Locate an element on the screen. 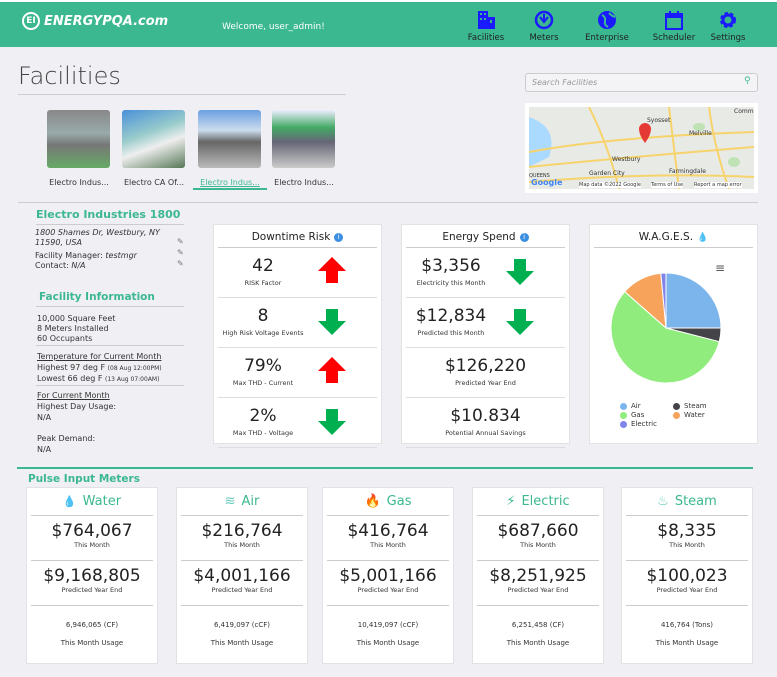 The width and height of the screenshot is (777, 677). map-report-link: Report a map error is located at coordinates (718, 185).